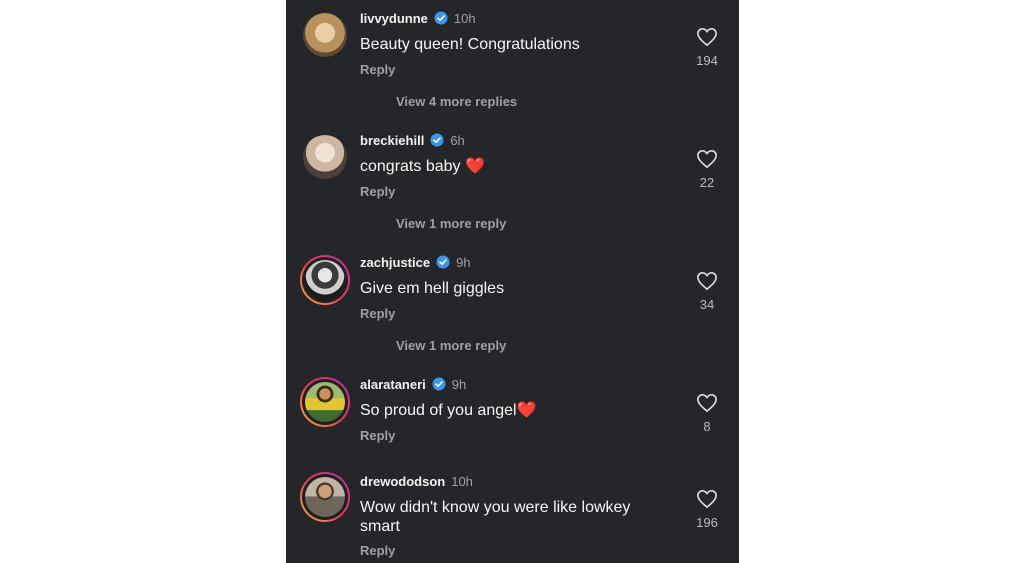 Image resolution: width=1024 pixels, height=563 pixels. What do you see at coordinates (512, 167) in the screenshot?
I see `comment-item: breckiehill 6h congrats baby ❤️ Reply 22` at bounding box center [512, 167].